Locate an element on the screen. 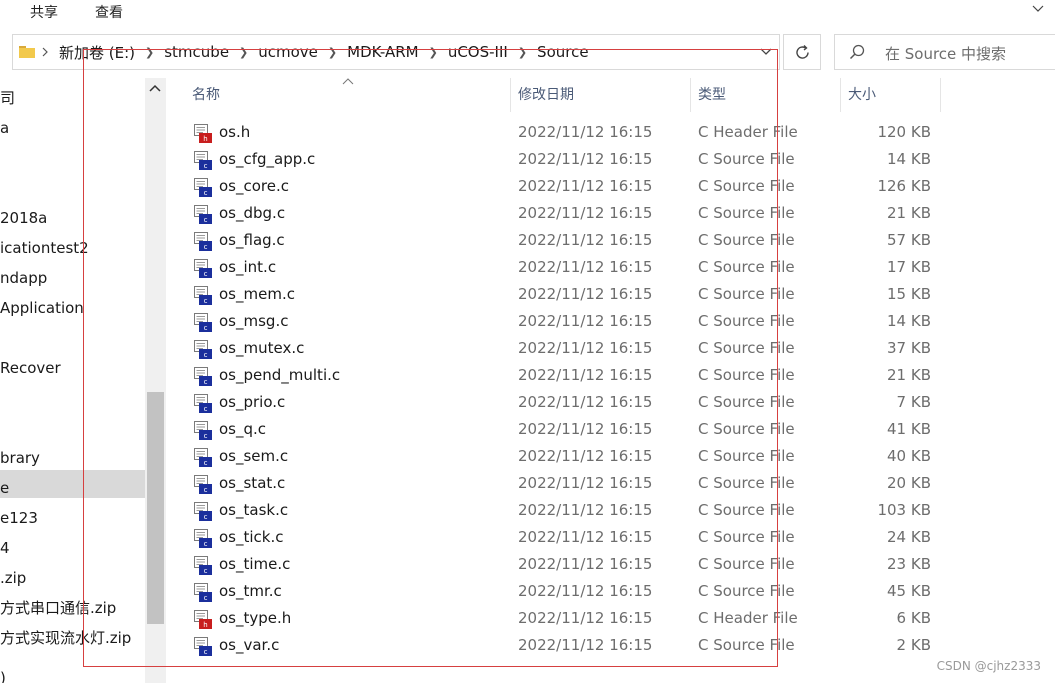 This screenshot has width=1055, height=683. search-input: 在 Source 中搜索 is located at coordinates (944, 52).